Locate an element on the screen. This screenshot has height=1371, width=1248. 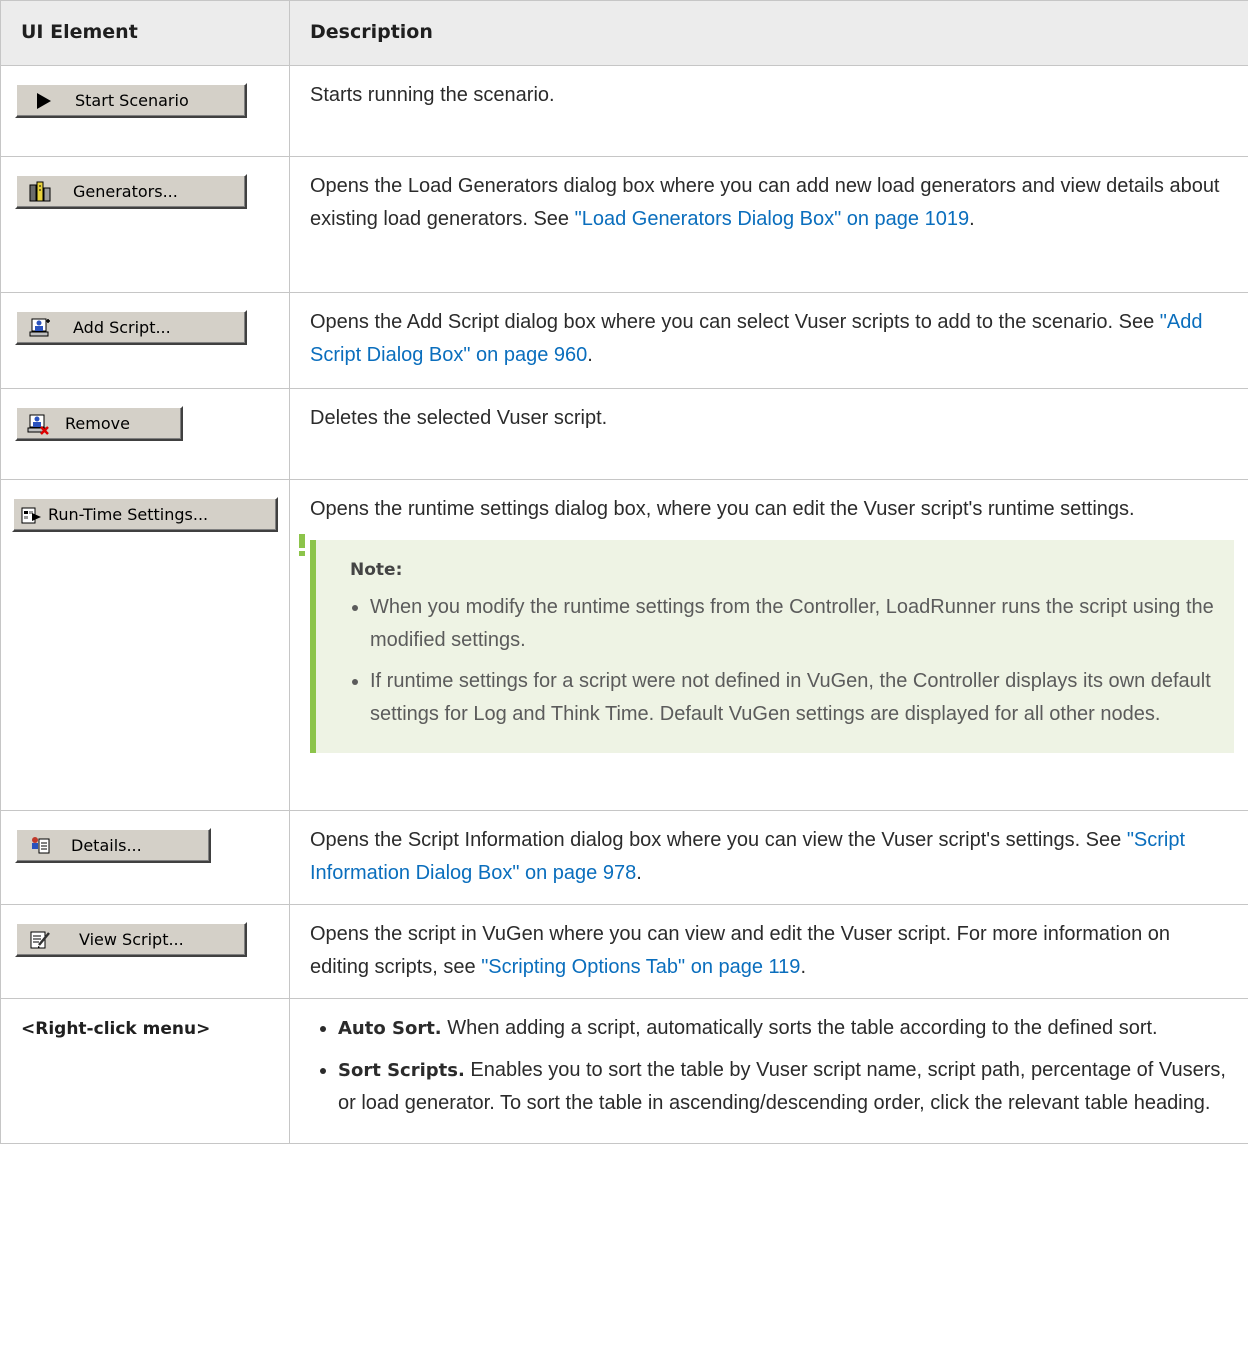
description-text: Deletes the selected Vuser script. is located at coordinates (459, 418).